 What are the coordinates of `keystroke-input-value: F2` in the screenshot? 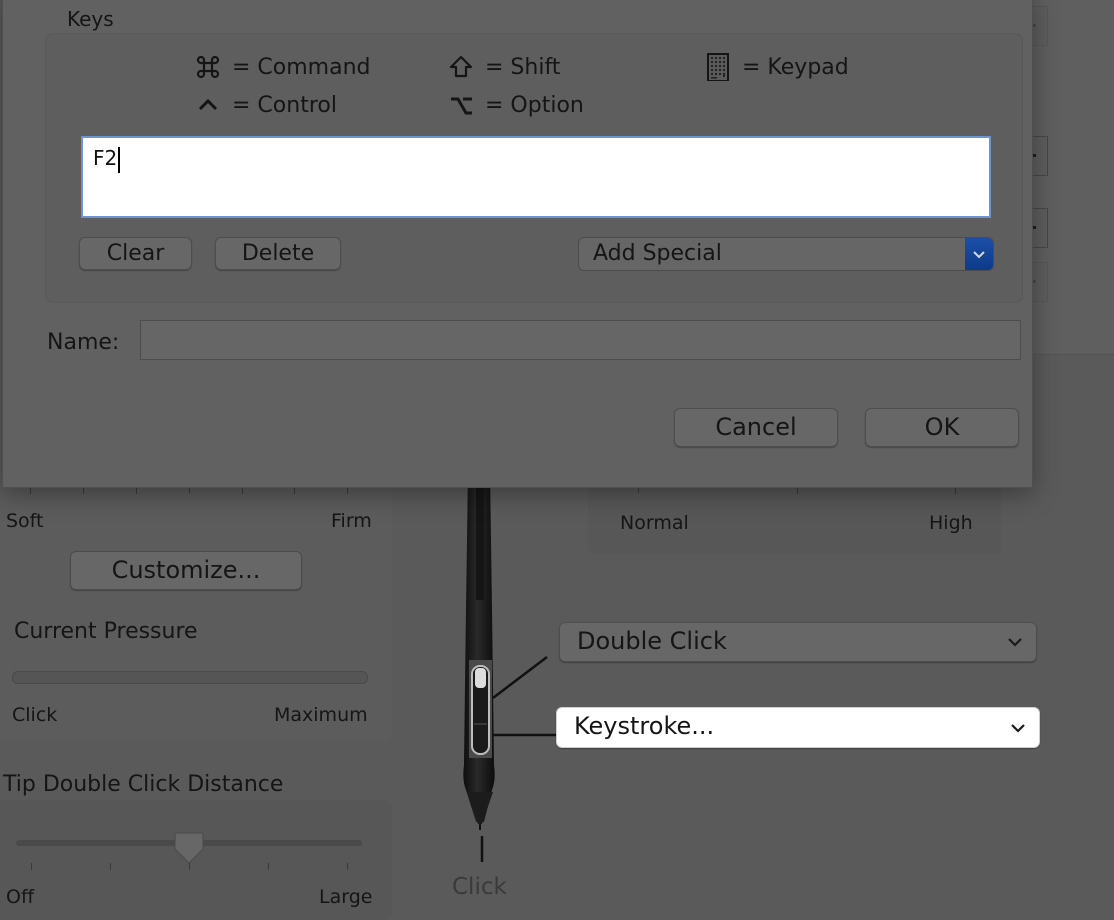 It's located at (105, 158).